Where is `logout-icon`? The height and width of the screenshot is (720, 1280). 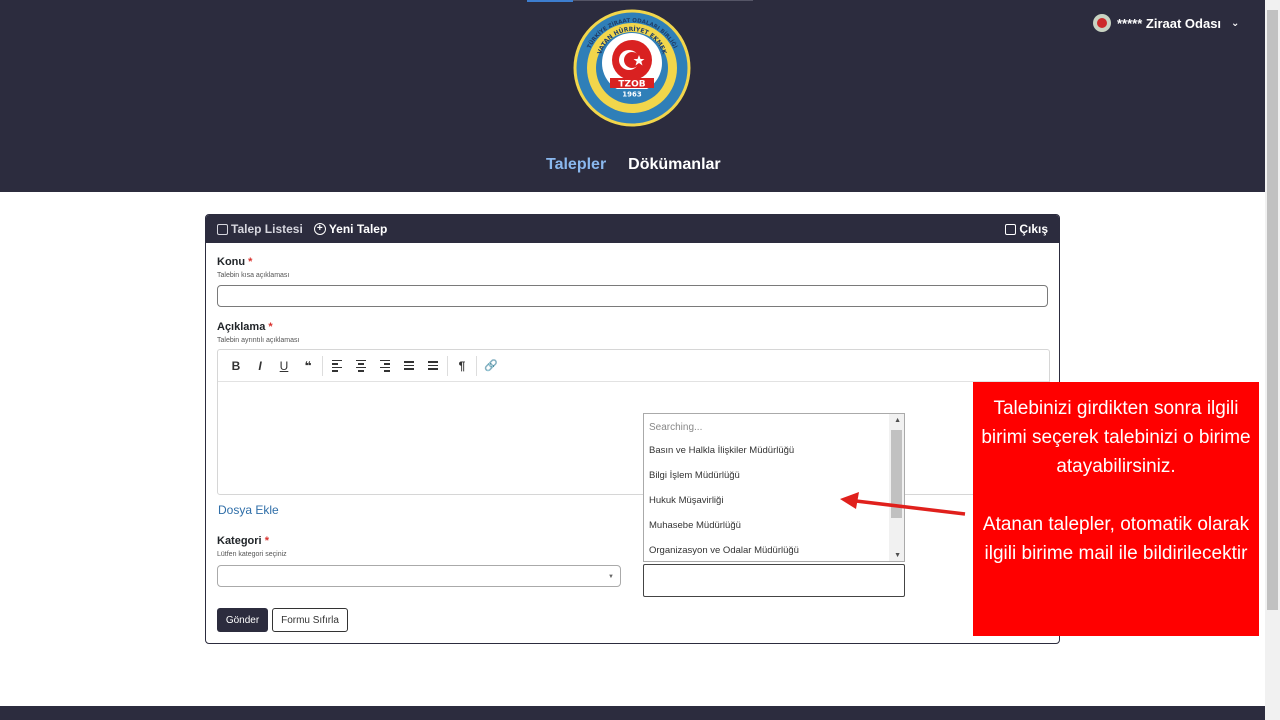
logout-icon is located at coordinates (1011, 229).